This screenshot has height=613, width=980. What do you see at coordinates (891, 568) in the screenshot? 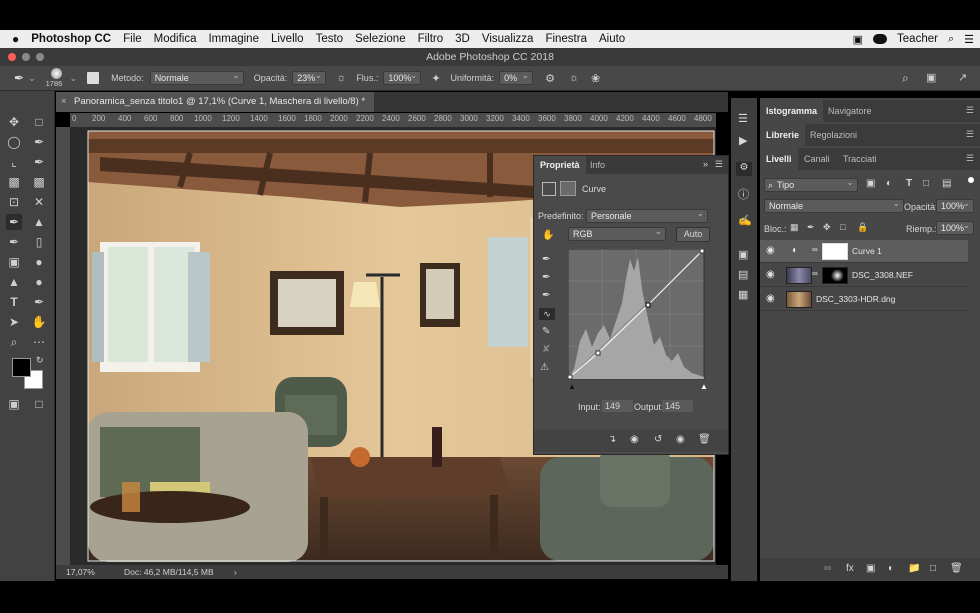
I see `new-adjustment-icon: ◐` at bounding box center [891, 568].